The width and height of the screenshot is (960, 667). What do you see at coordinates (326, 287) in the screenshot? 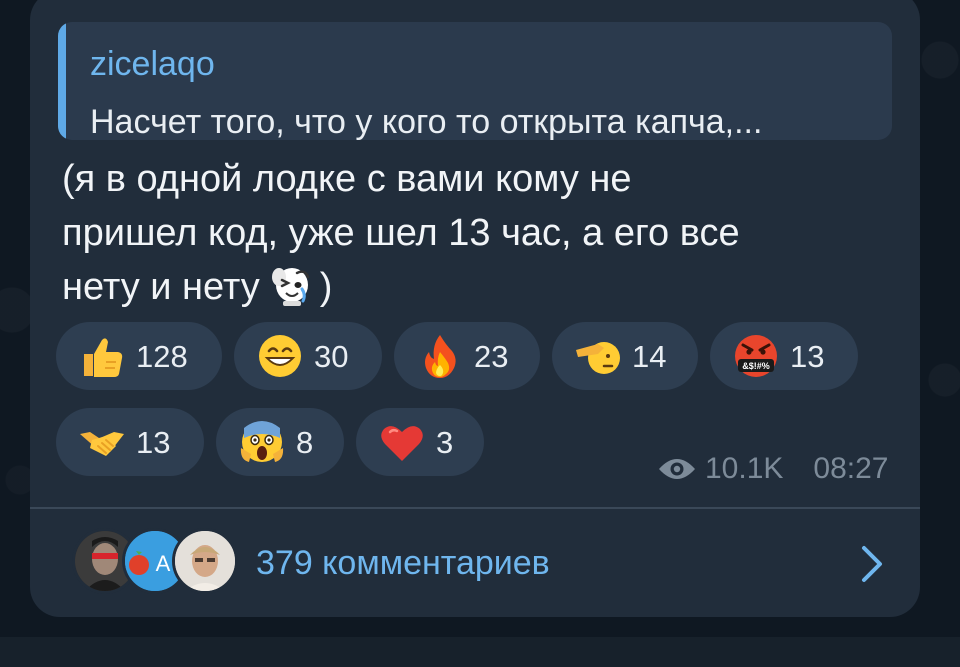
I see `message-closing: )` at bounding box center [326, 287].